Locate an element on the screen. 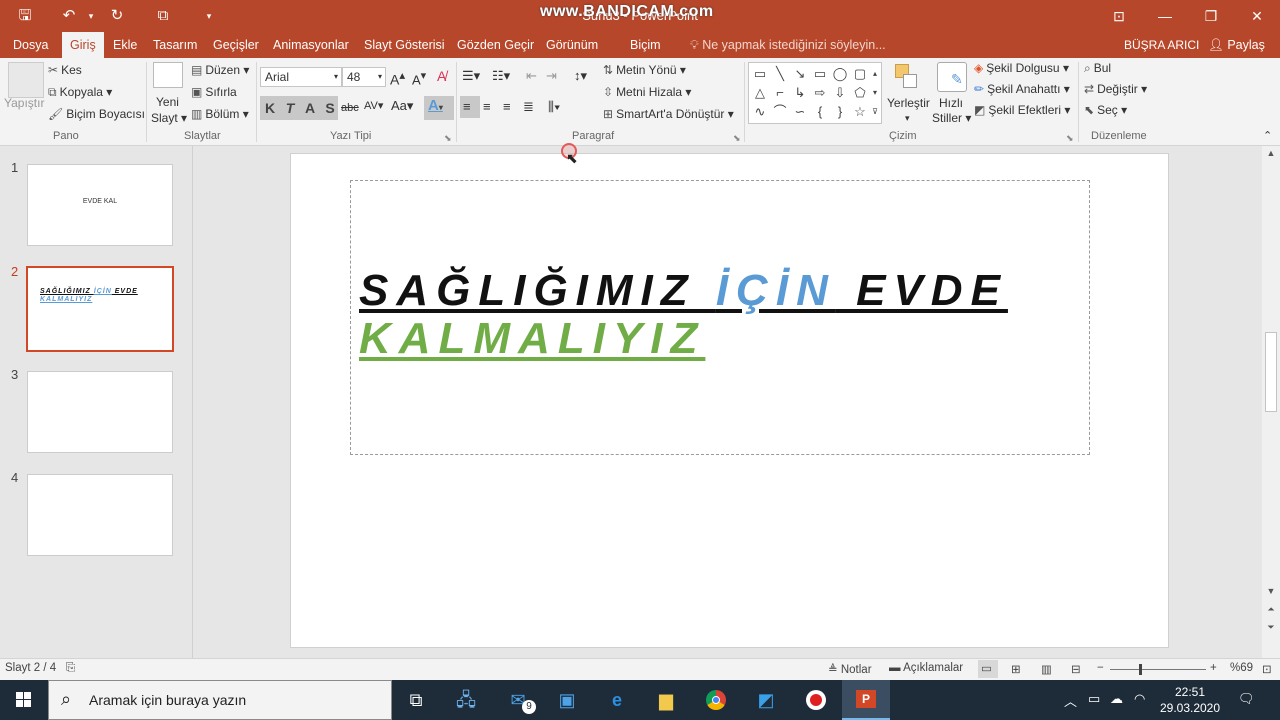 The image size is (1280, 720). layout-button: ▤ Düzen ▾ is located at coordinates (220, 70).